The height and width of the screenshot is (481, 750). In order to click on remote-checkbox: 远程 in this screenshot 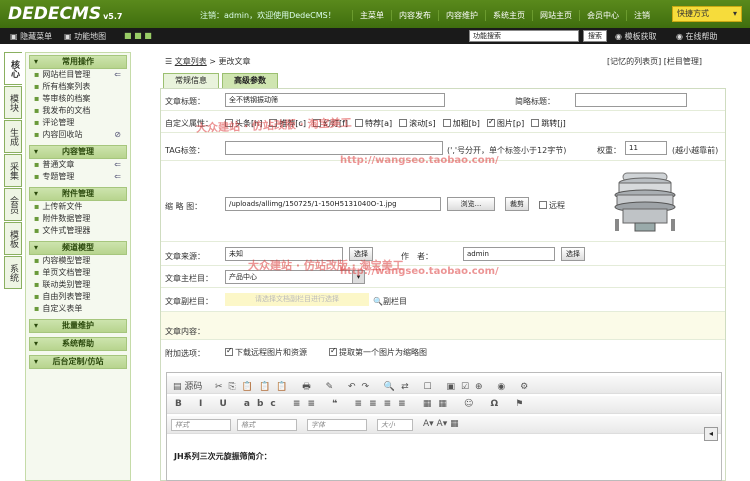, I will do `click(552, 205)`.